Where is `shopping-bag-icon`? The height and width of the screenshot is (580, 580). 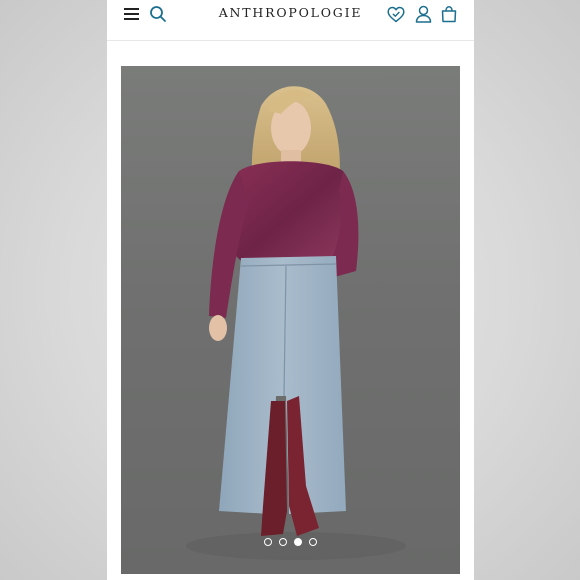
shopping-bag-icon is located at coordinates (449, 14).